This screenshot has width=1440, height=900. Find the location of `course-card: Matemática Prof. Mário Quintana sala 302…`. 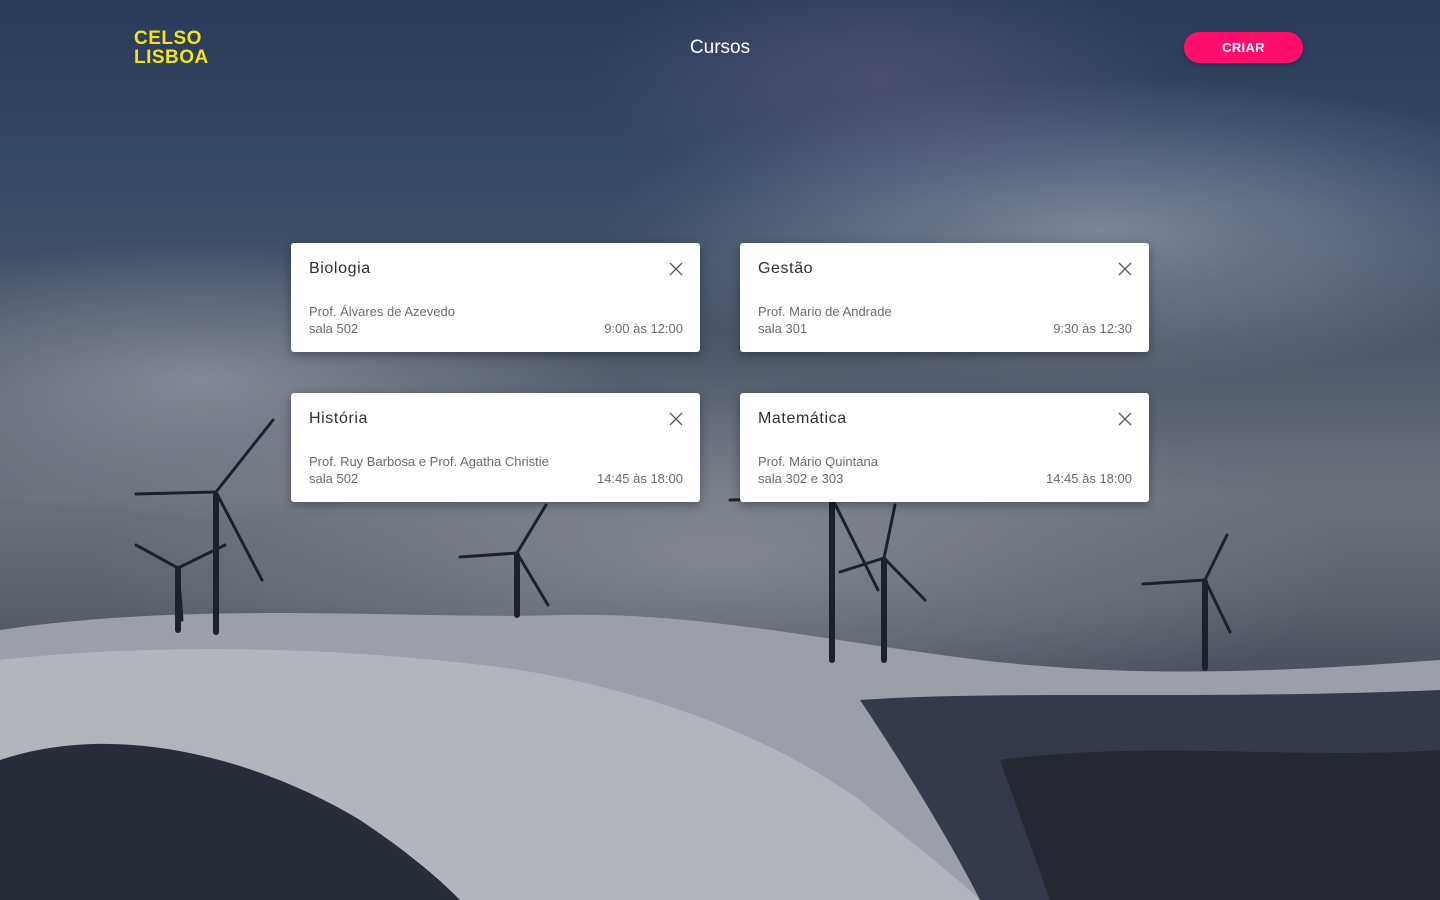

course-card: Matemática Prof. Mário Quintana sala 302… is located at coordinates (944, 447).